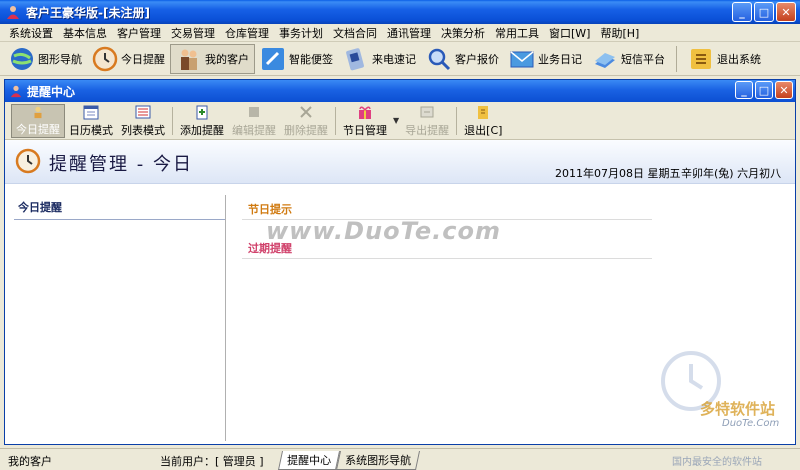  Describe the element at coordinates (193, 33) in the screenshot. I see `menu-trade: 交易管理` at that location.